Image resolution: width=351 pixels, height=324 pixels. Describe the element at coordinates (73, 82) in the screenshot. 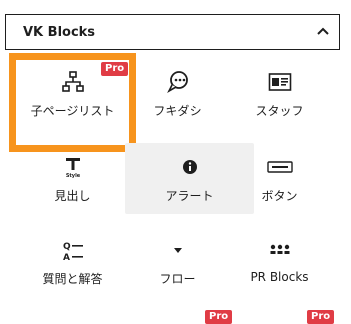

I see `sitemap-icon` at that location.